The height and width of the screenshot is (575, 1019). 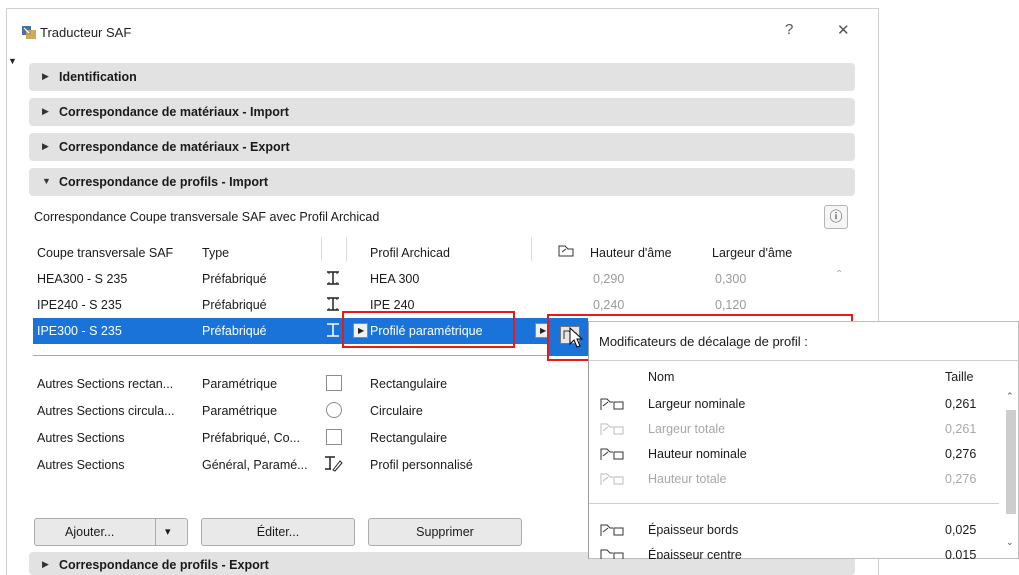 What do you see at coordinates (577, 339) in the screenshot?
I see `mouse-cursor-icon` at bounding box center [577, 339].